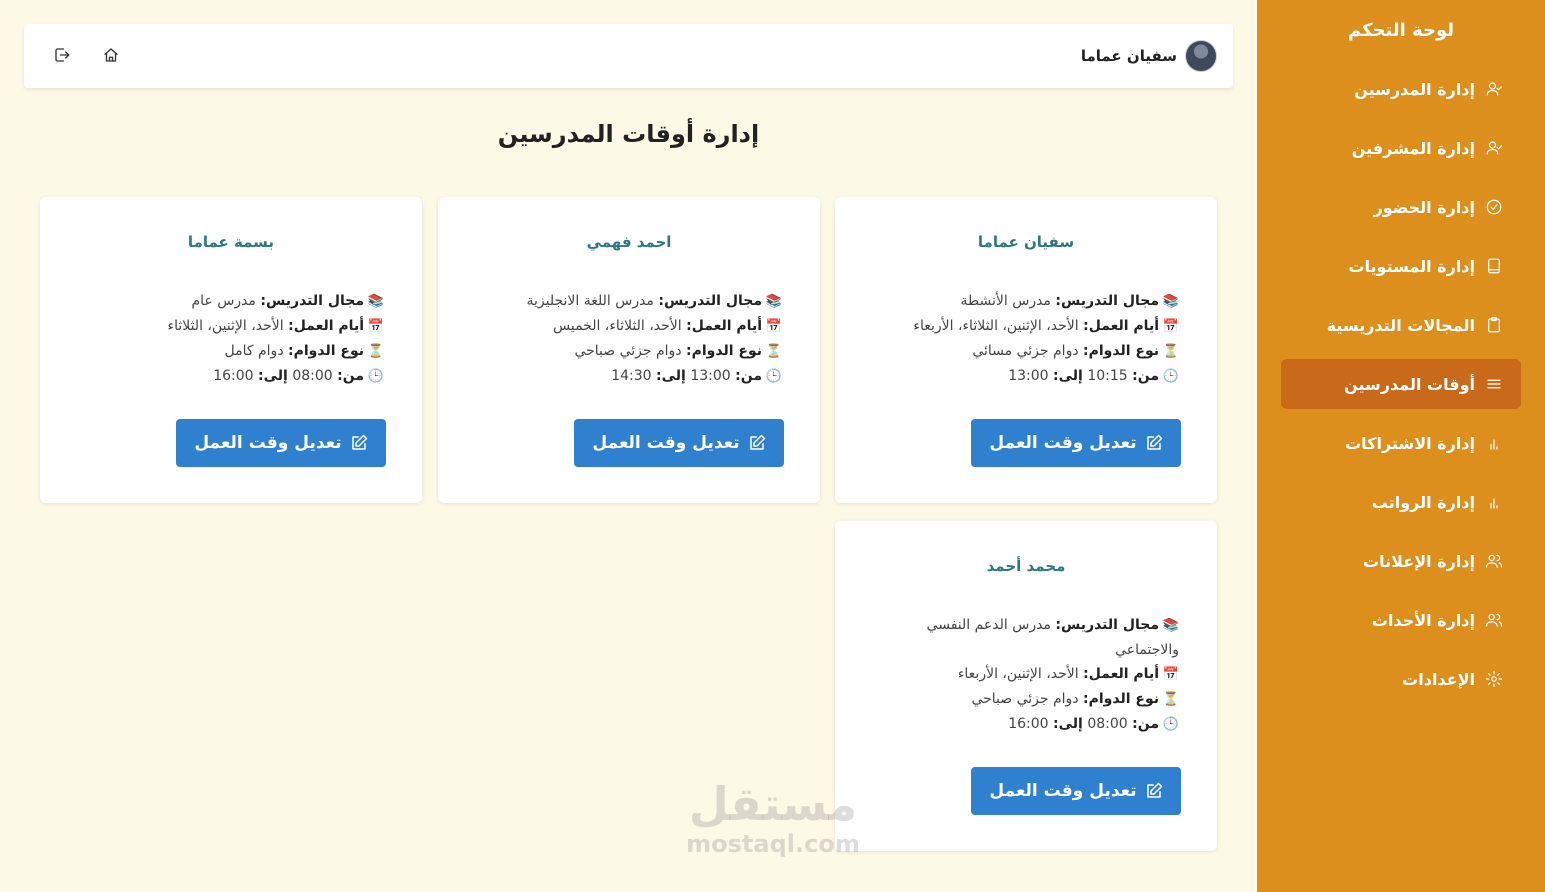  Describe the element at coordinates (1128, 56) in the screenshot. I see `user-name: سفيان عماما` at that location.